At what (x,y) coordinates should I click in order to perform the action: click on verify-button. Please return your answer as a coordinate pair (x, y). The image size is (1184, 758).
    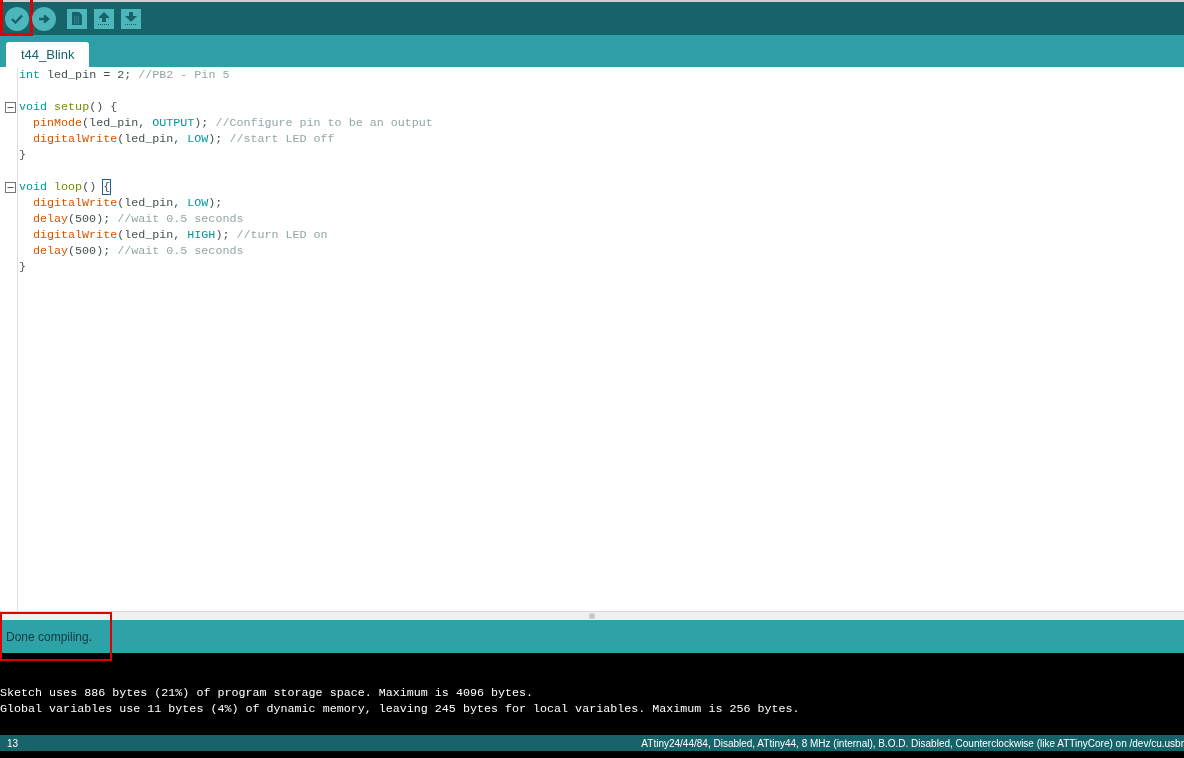
    Looking at the image, I should click on (17, 18).